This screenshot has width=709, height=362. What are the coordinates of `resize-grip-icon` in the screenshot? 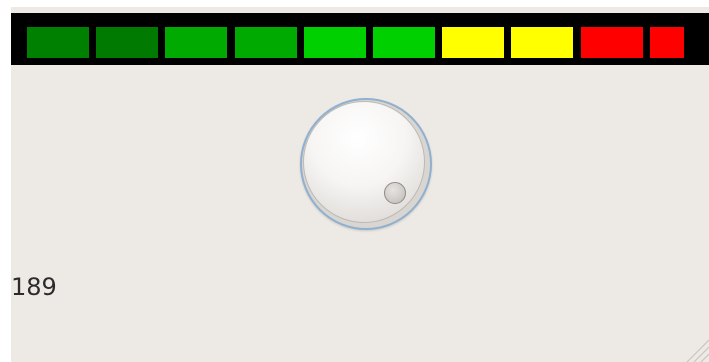 It's located at (694, 347).